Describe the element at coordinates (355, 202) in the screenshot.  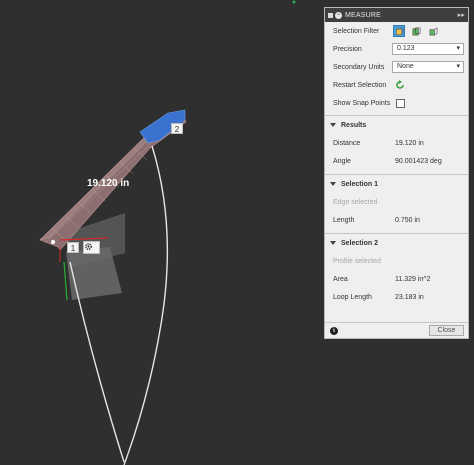
I see `selection-1-type: Edge selected` at that location.